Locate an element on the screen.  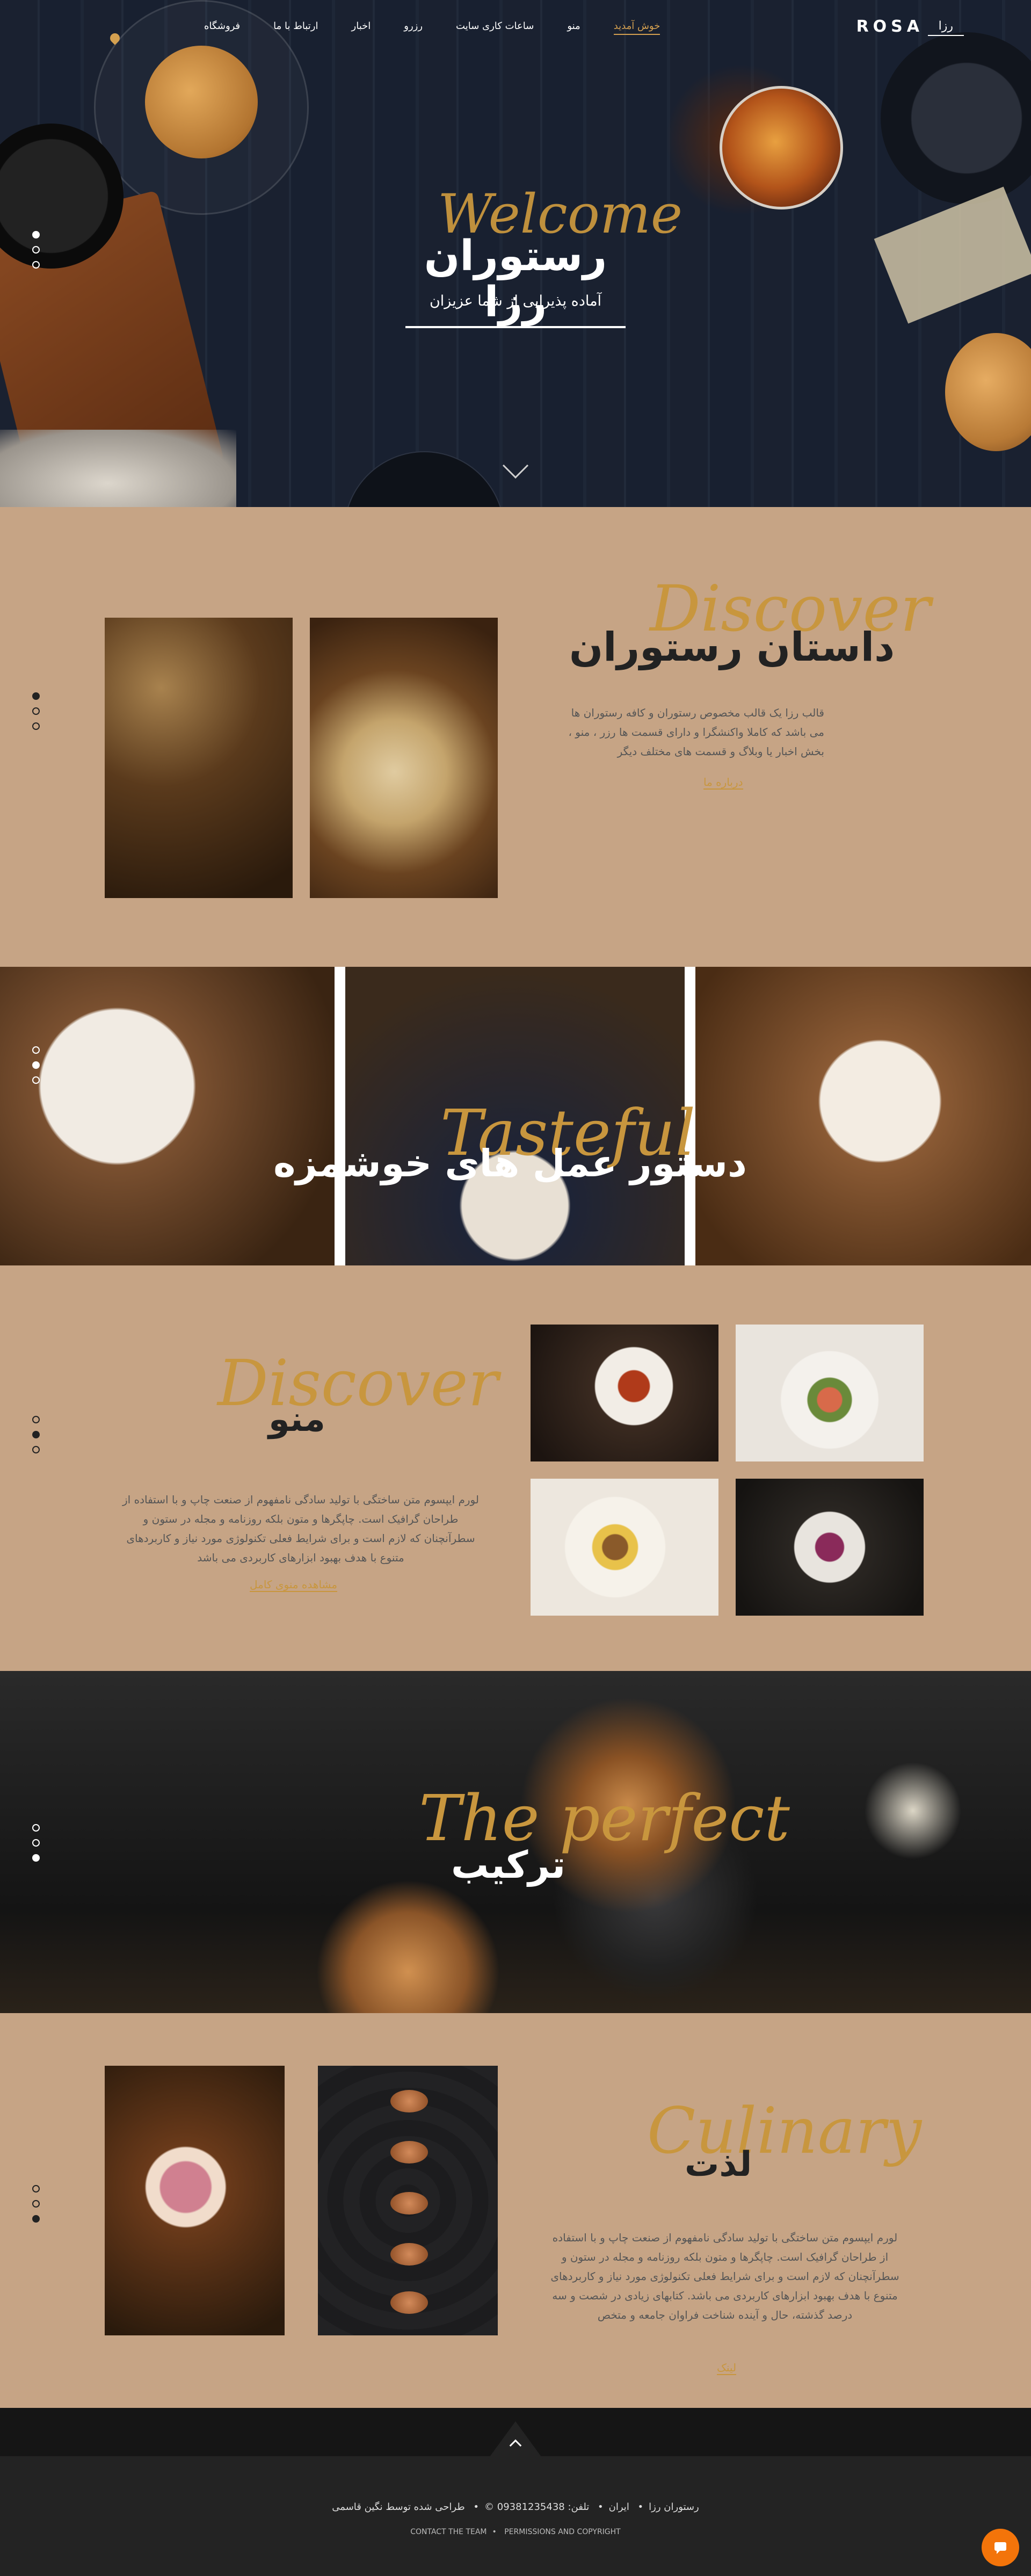
chevron-down-icon is located at coordinates (515, 465).